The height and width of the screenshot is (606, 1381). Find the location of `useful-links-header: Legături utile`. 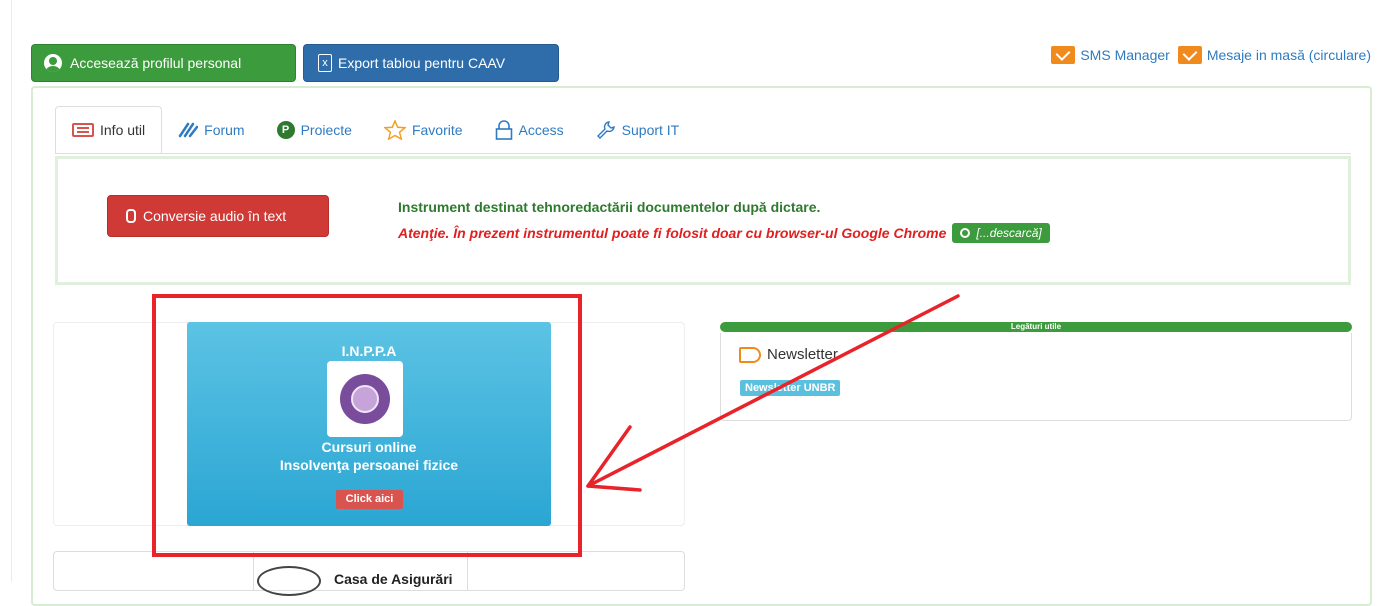

useful-links-header: Legături utile is located at coordinates (1036, 327).